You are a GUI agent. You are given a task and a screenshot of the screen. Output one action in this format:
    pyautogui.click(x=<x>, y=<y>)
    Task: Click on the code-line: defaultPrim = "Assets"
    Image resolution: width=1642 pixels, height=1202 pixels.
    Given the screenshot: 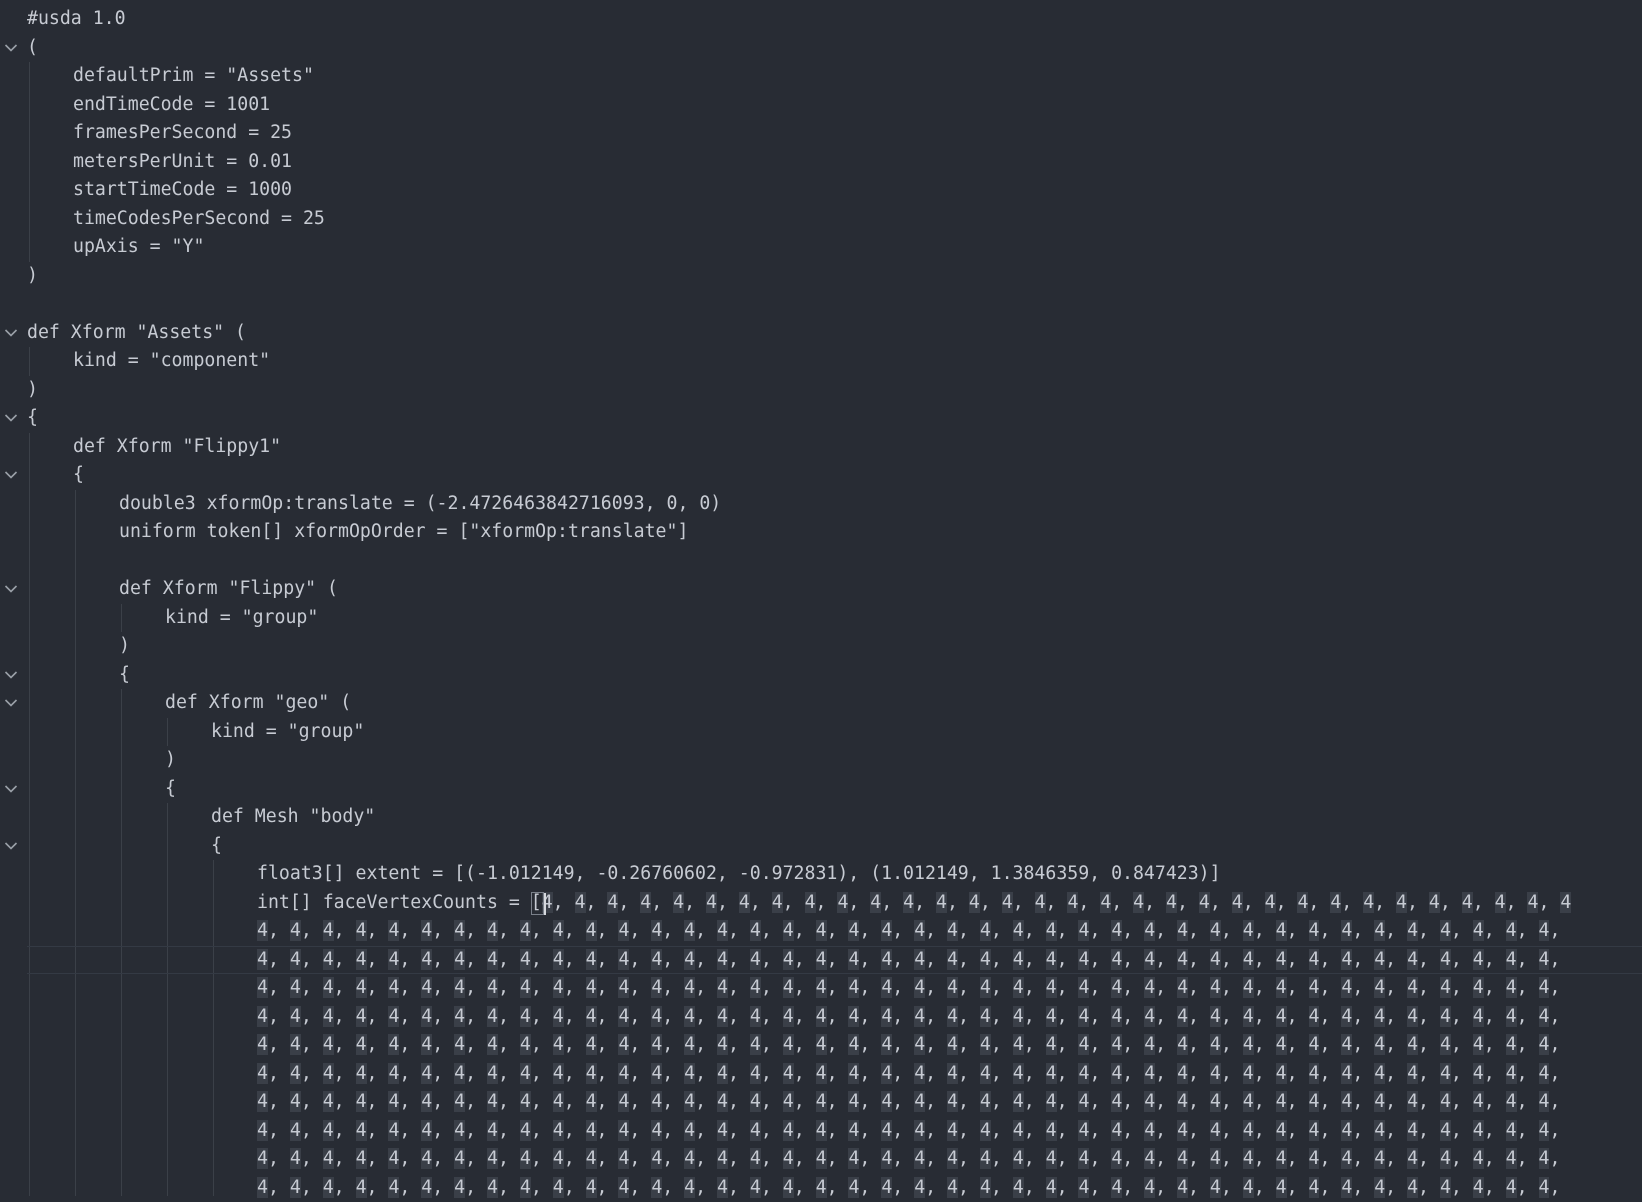 What is the action you would take?
    pyautogui.click(x=821, y=76)
    